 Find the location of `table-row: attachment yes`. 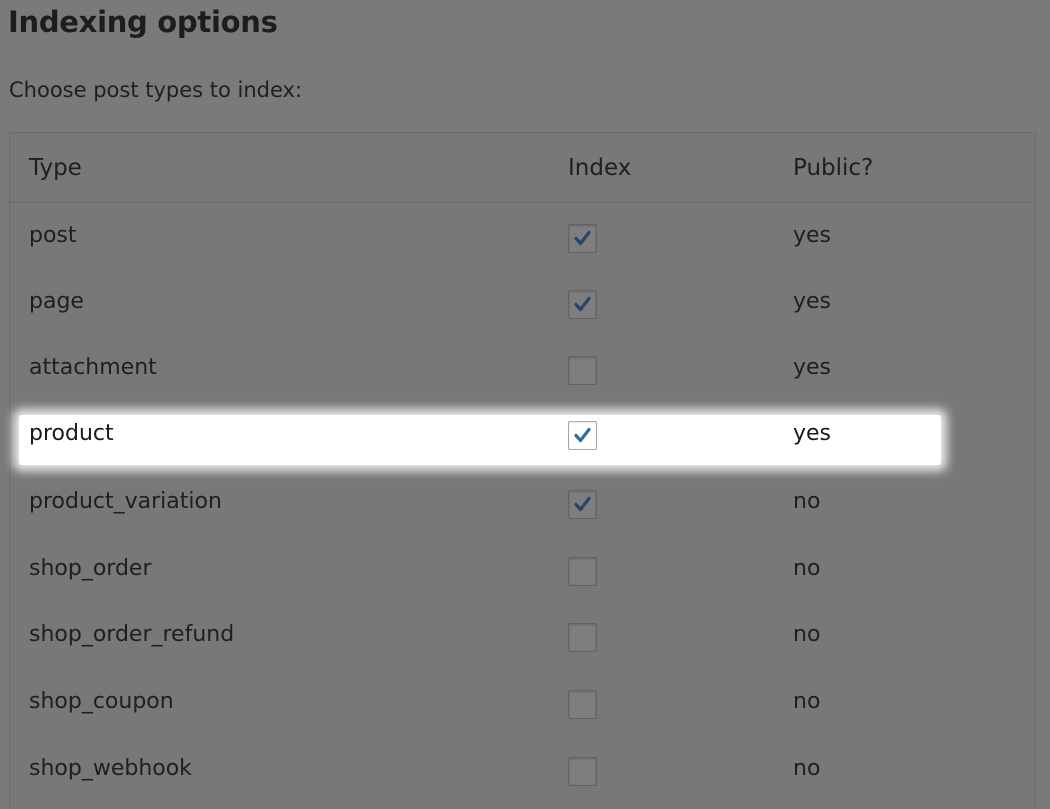

table-row: attachment yes is located at coordinates (522, 368).